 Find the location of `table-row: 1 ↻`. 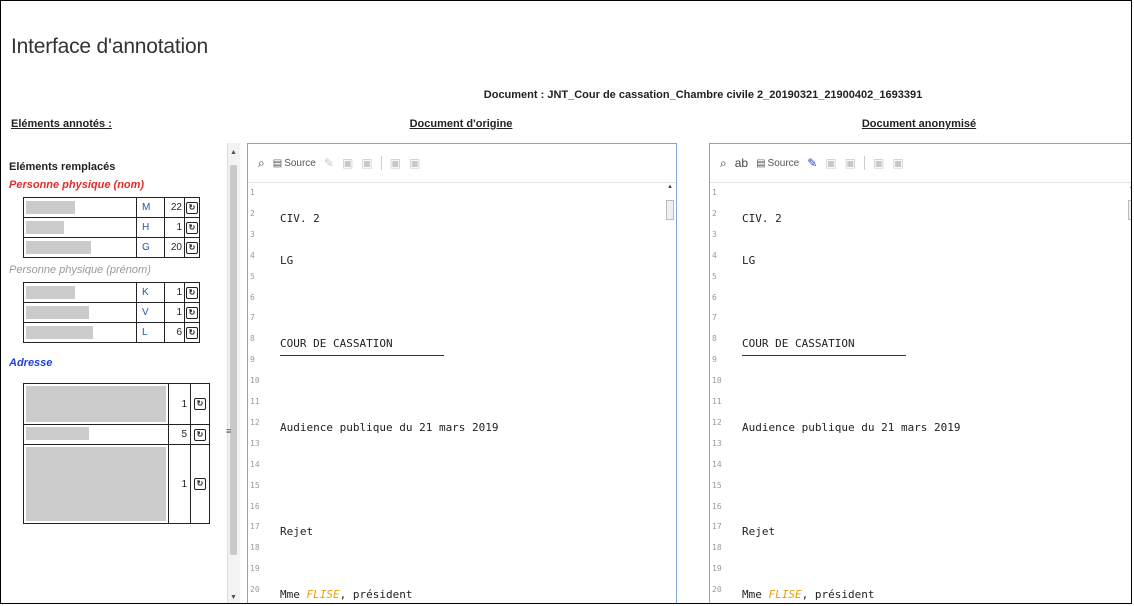

table-row: 1 ↻ is located at coordinates (116, 484).